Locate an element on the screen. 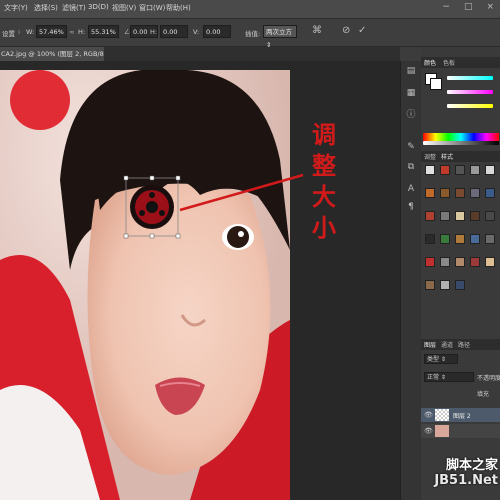 This screenshot has height=500, width=500. clone-source-icon: ⧉ is located at coordinates (411, 167).